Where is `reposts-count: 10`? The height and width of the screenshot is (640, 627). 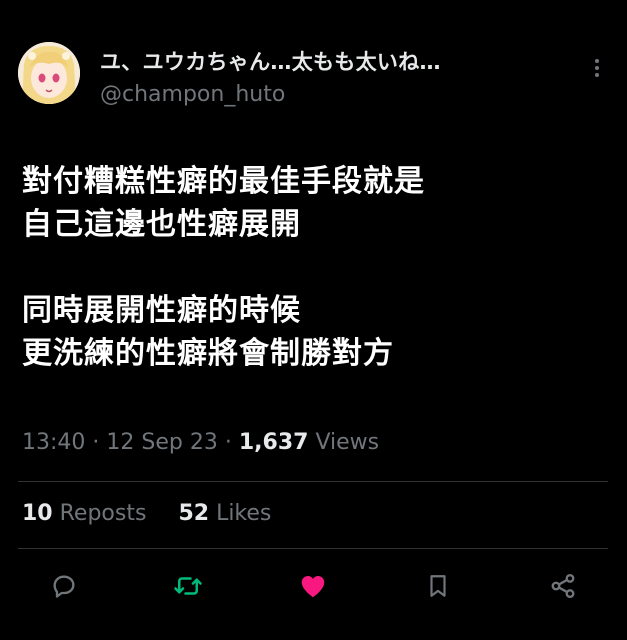
reposts-count: 10 is located at coordinates (37, 513).